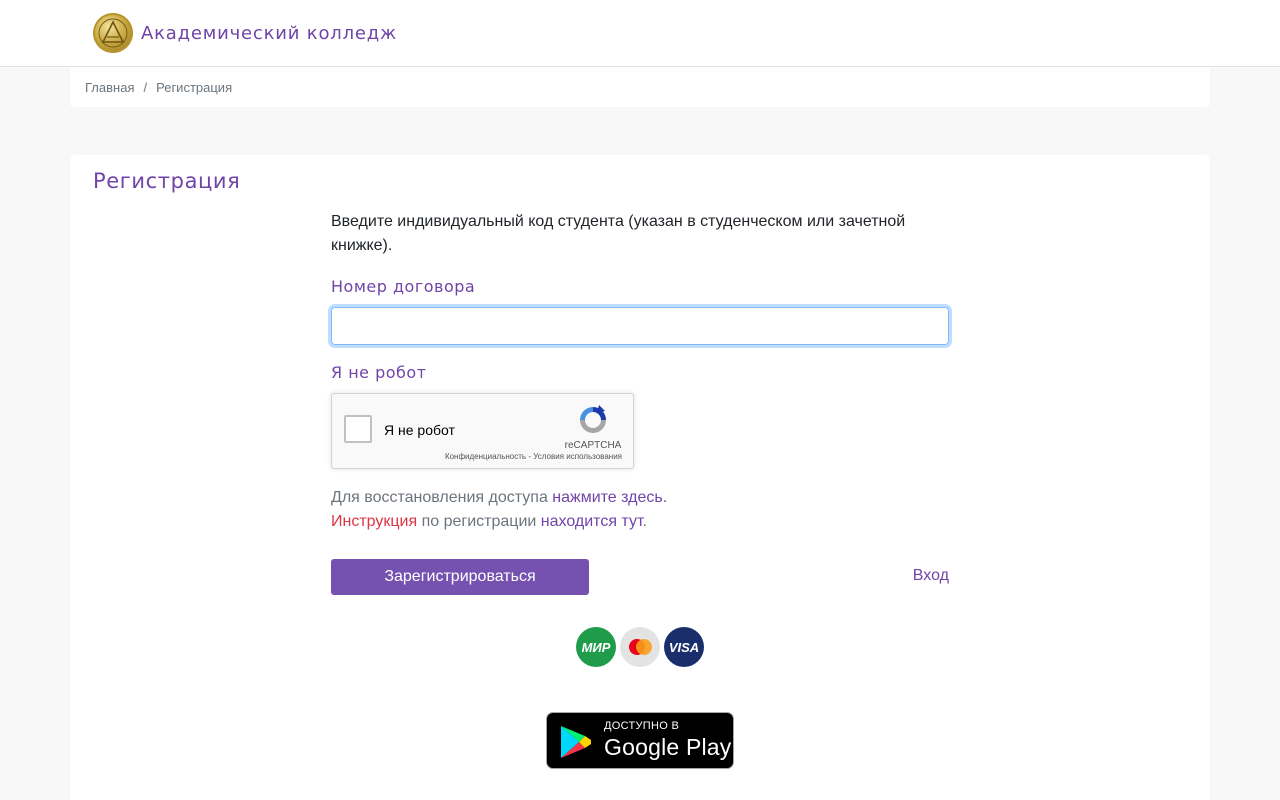 The image size is (1280, 800). What do you see at coordinates (167, 181) in the screenshot?
I see `page-title: Регистрация` at bounding box center [167, 181].